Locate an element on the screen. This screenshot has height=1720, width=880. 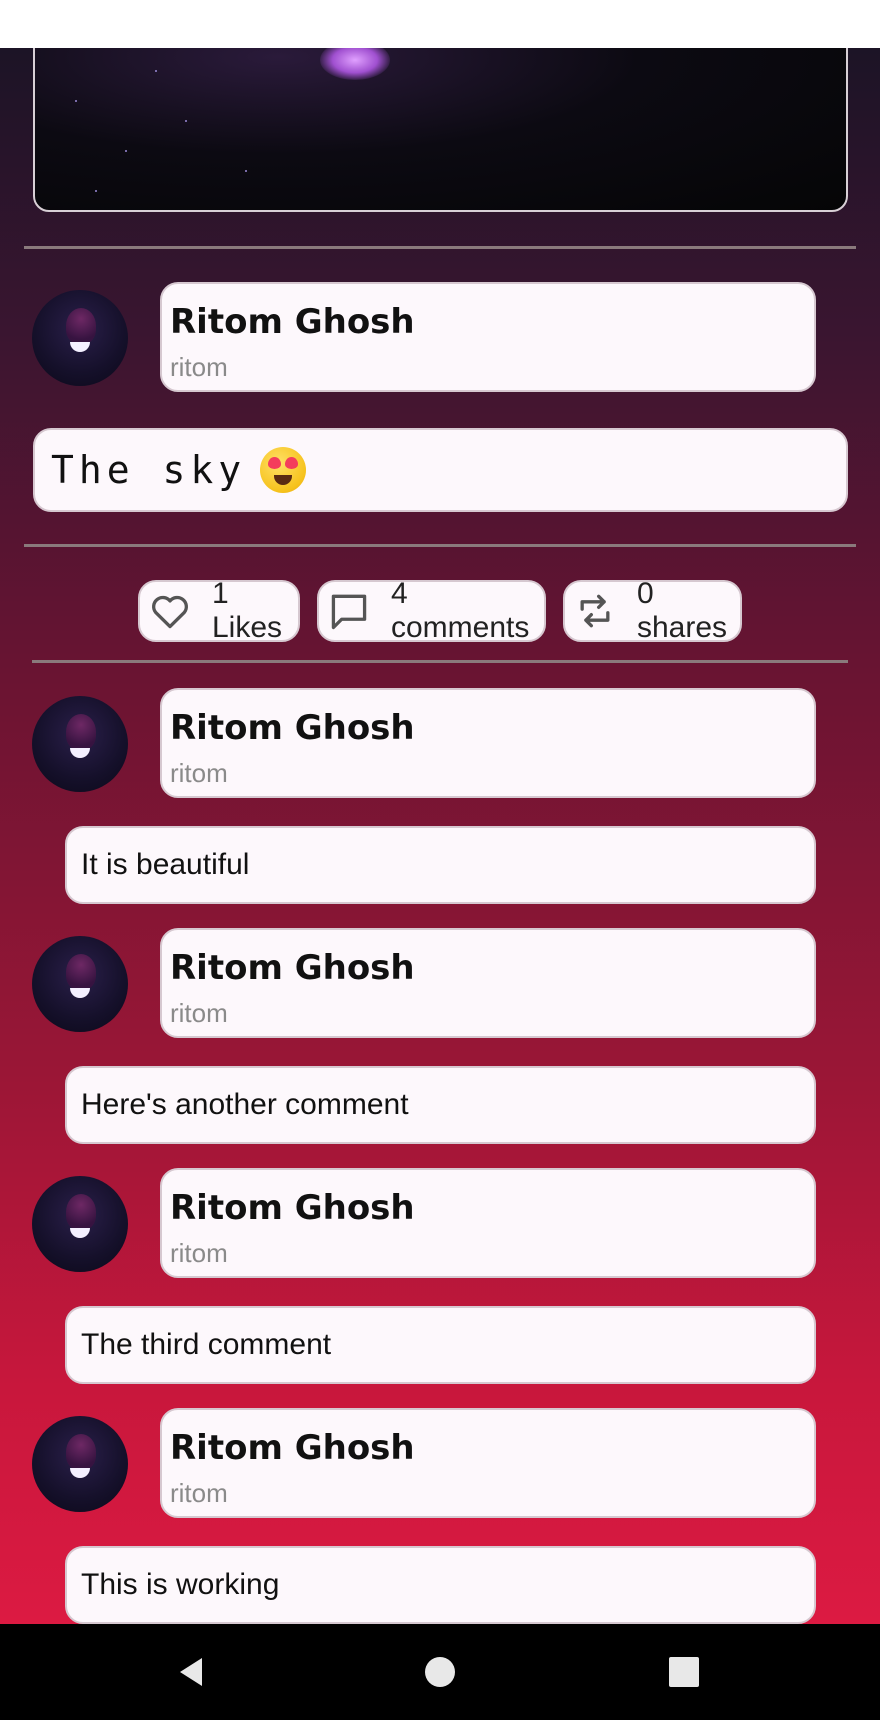
likes-button: 1 Likes is located at coordinates (219, 610).